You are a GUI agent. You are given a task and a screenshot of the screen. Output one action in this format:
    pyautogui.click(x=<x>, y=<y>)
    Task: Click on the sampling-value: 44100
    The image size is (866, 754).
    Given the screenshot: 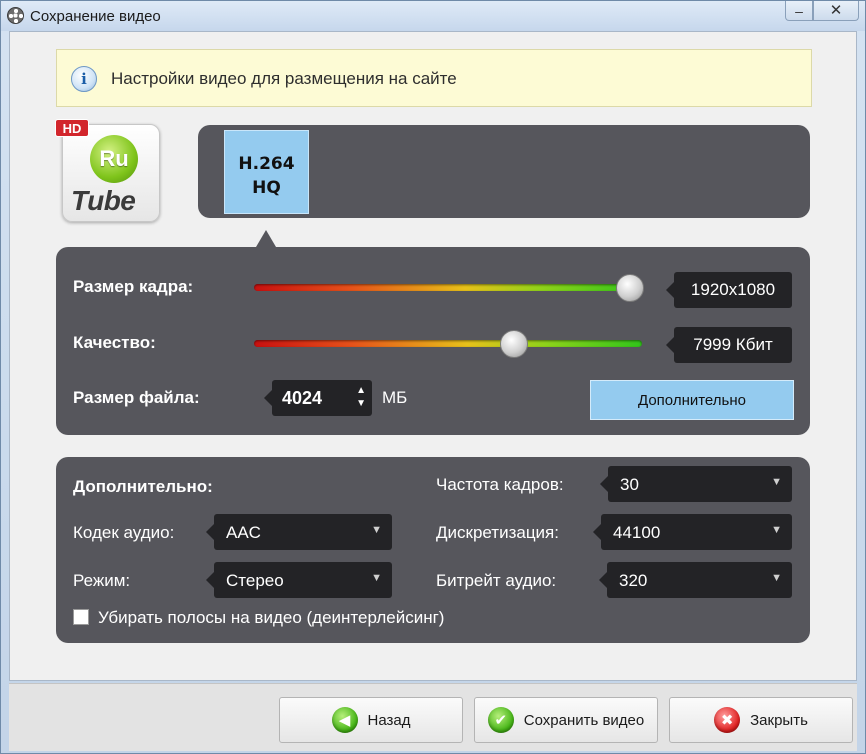 What is the action you would take?
    pyautogui.click(x=637, y=532)
    